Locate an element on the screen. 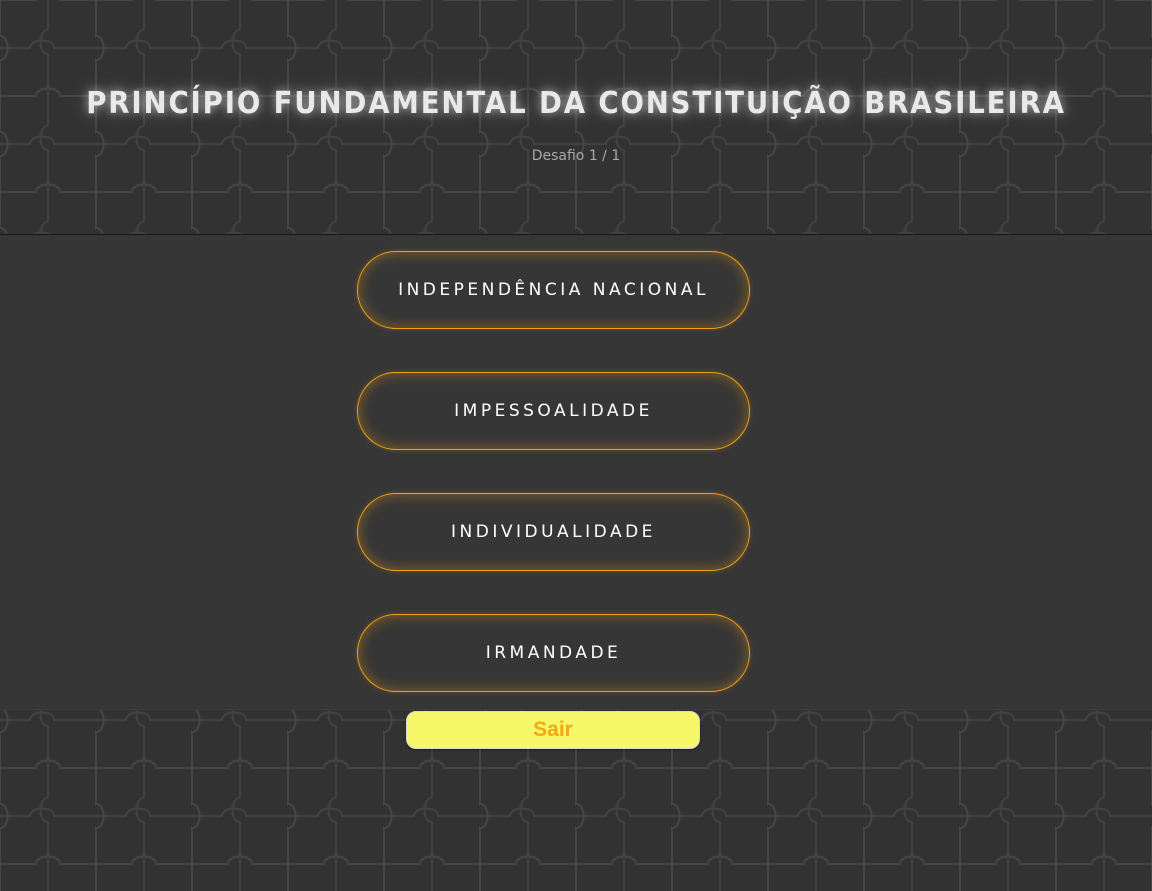 Image resolution: width=1152 pixels, height=891 pixels. answer-option-4: IRMANDADE is located at coordinates (553, 653).